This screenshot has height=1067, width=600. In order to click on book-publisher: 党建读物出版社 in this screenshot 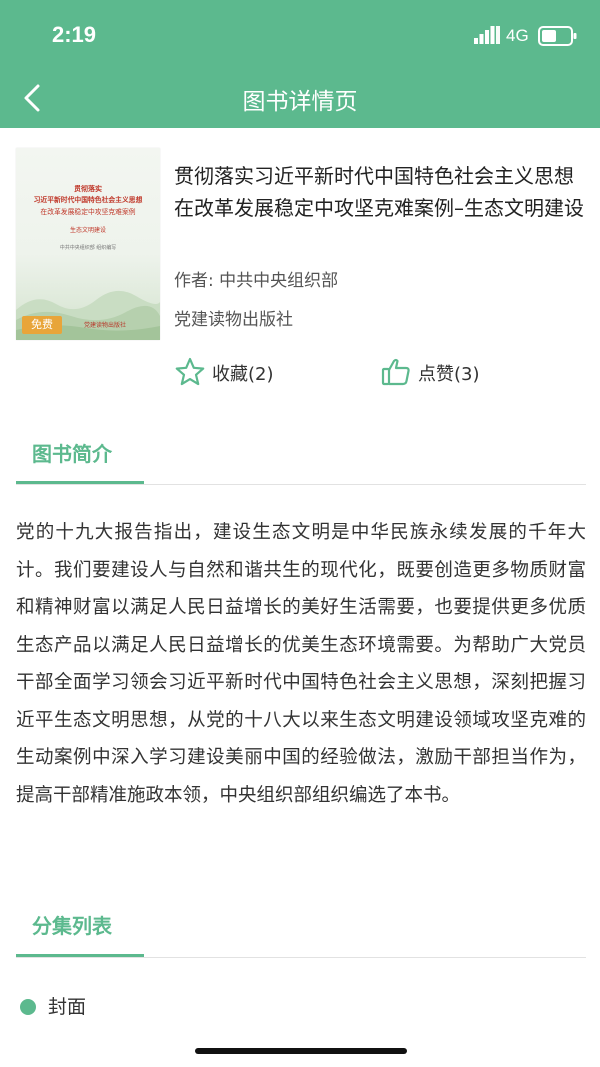, I will do `click(233, 320)`.